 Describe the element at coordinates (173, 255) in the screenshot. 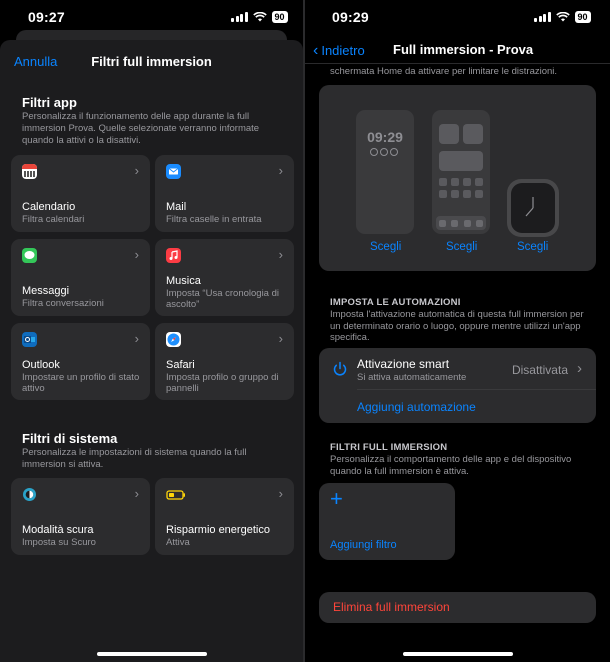

I see `music-icon` at that location.